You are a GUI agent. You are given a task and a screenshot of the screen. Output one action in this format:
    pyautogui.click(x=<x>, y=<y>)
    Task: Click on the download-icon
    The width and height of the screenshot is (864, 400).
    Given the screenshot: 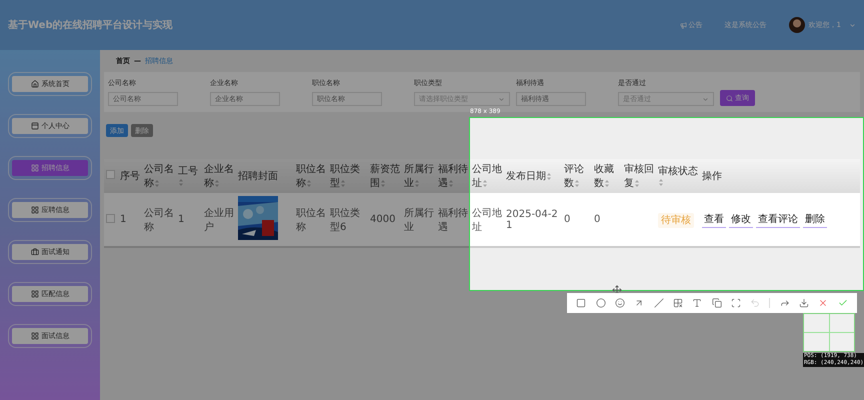 What is the action you would take?
    pyautogui.click(x=804, y=303)
    